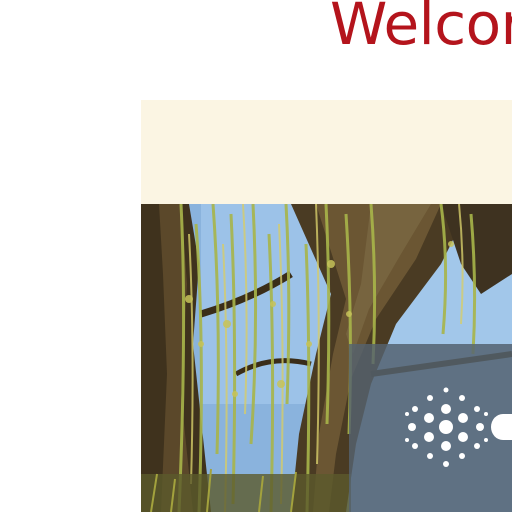 This screenshot has width=512, height=512. I want to click on welcome-heading: Welcor, so click(421, 29).